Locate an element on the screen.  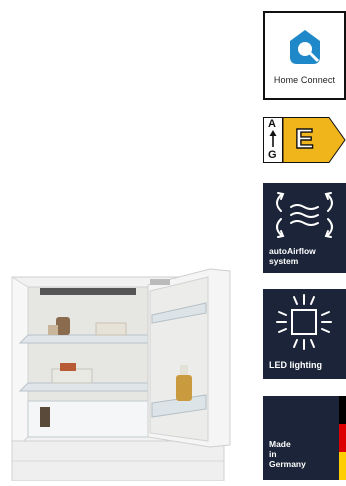
energy-scale-top: A is located at coordinates (272, 124).